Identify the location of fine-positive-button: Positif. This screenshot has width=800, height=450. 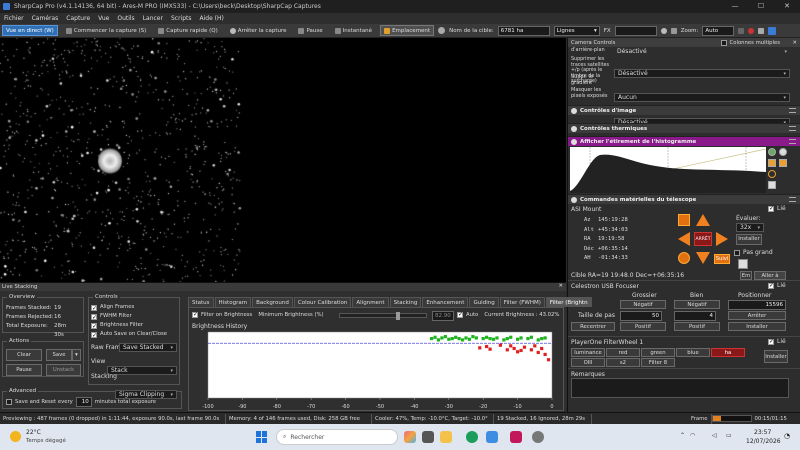
(697, 326).